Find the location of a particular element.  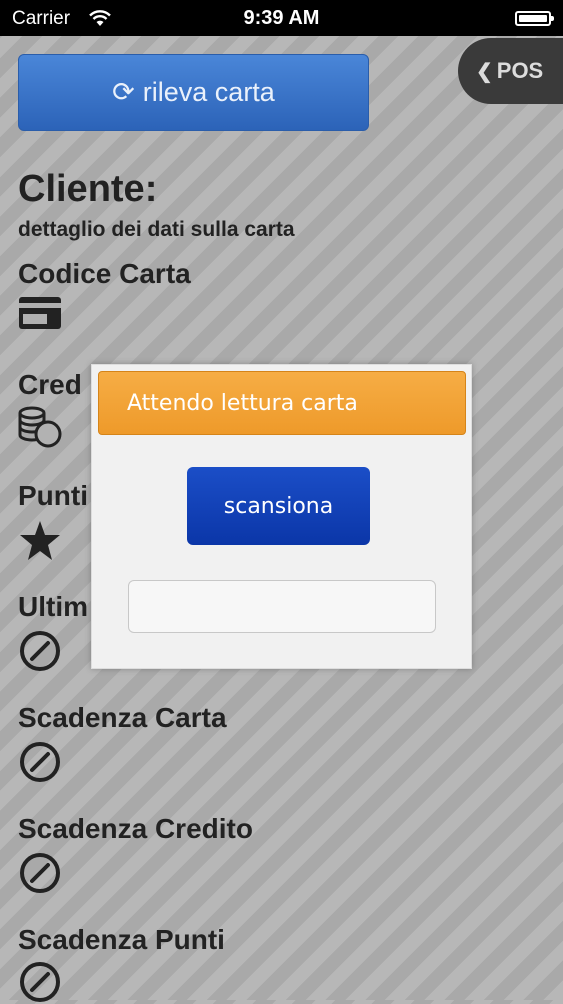

detect-card-label: rileva carta is located at coordinates (208, 92).